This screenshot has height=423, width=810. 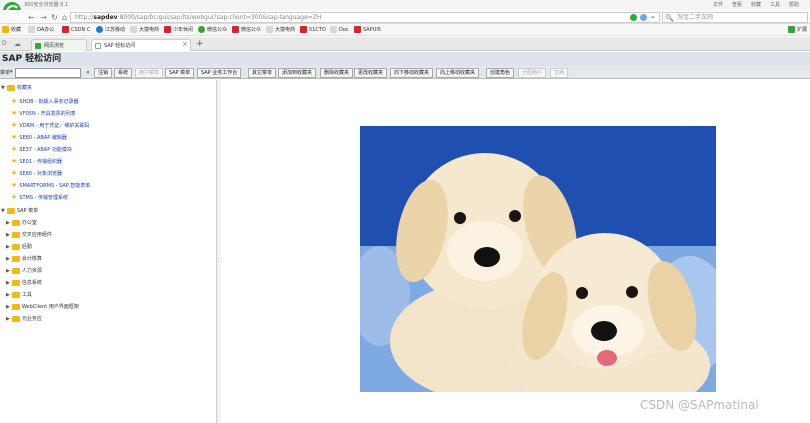 What do you see at coordinates (559, 73) in the screenshot?
I see `toolbar-btn-documentation: 文档` at bounding box center [559, 73].